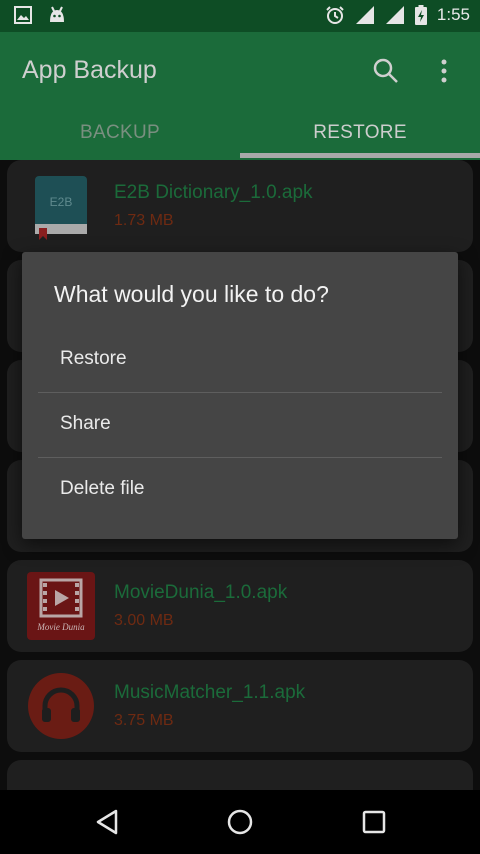 Image resolution: width=480 pixels, height=854 pixels. I want to click on app-title: App Backup, so click(89, 70).